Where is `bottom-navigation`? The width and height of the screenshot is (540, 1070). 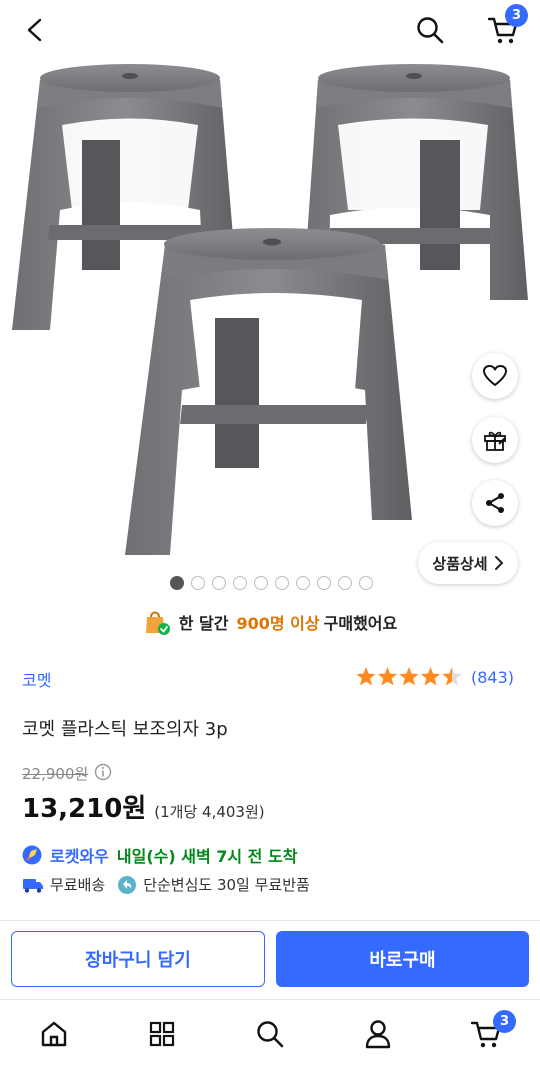
bottom-navigation is located at coordinates (270, 1035).